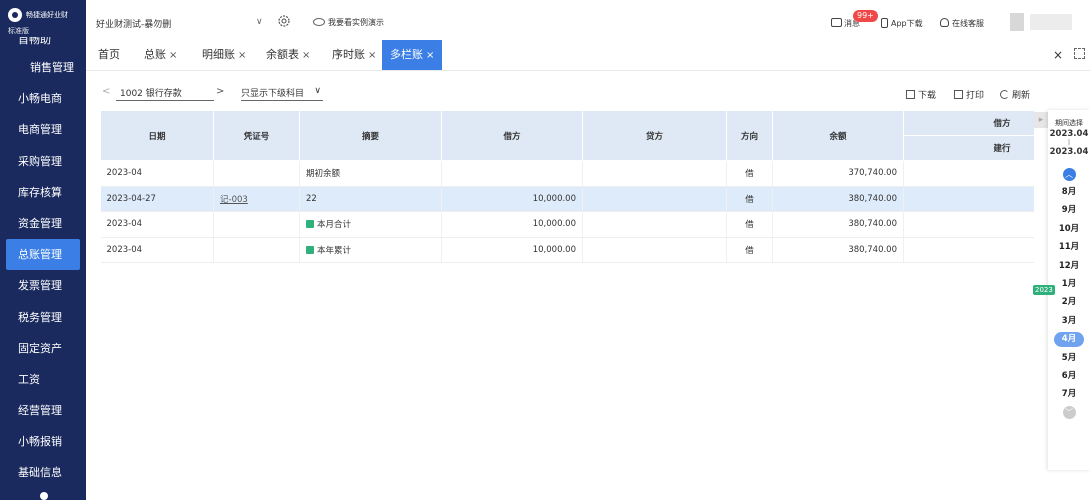  Describe the element at coordinates (1069, 376) in the screenshot. I see `month-item: 6月` at that location.